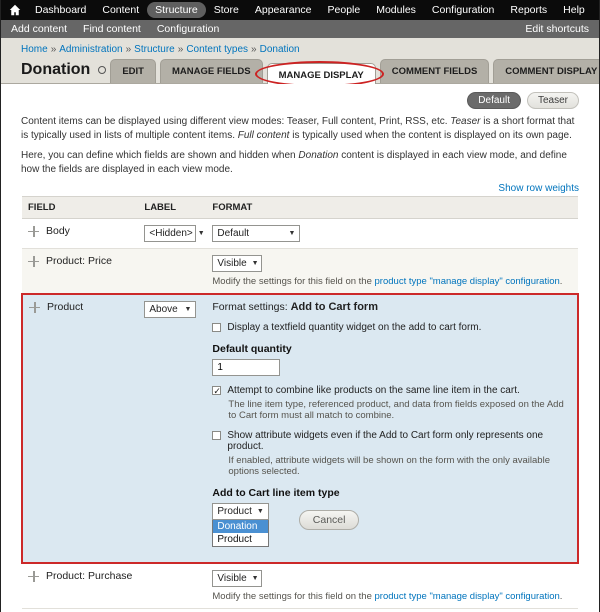  Describe the element at coordinates (120, 10) in the screenshot. I see `toolbar-item-content: Content` at that location.